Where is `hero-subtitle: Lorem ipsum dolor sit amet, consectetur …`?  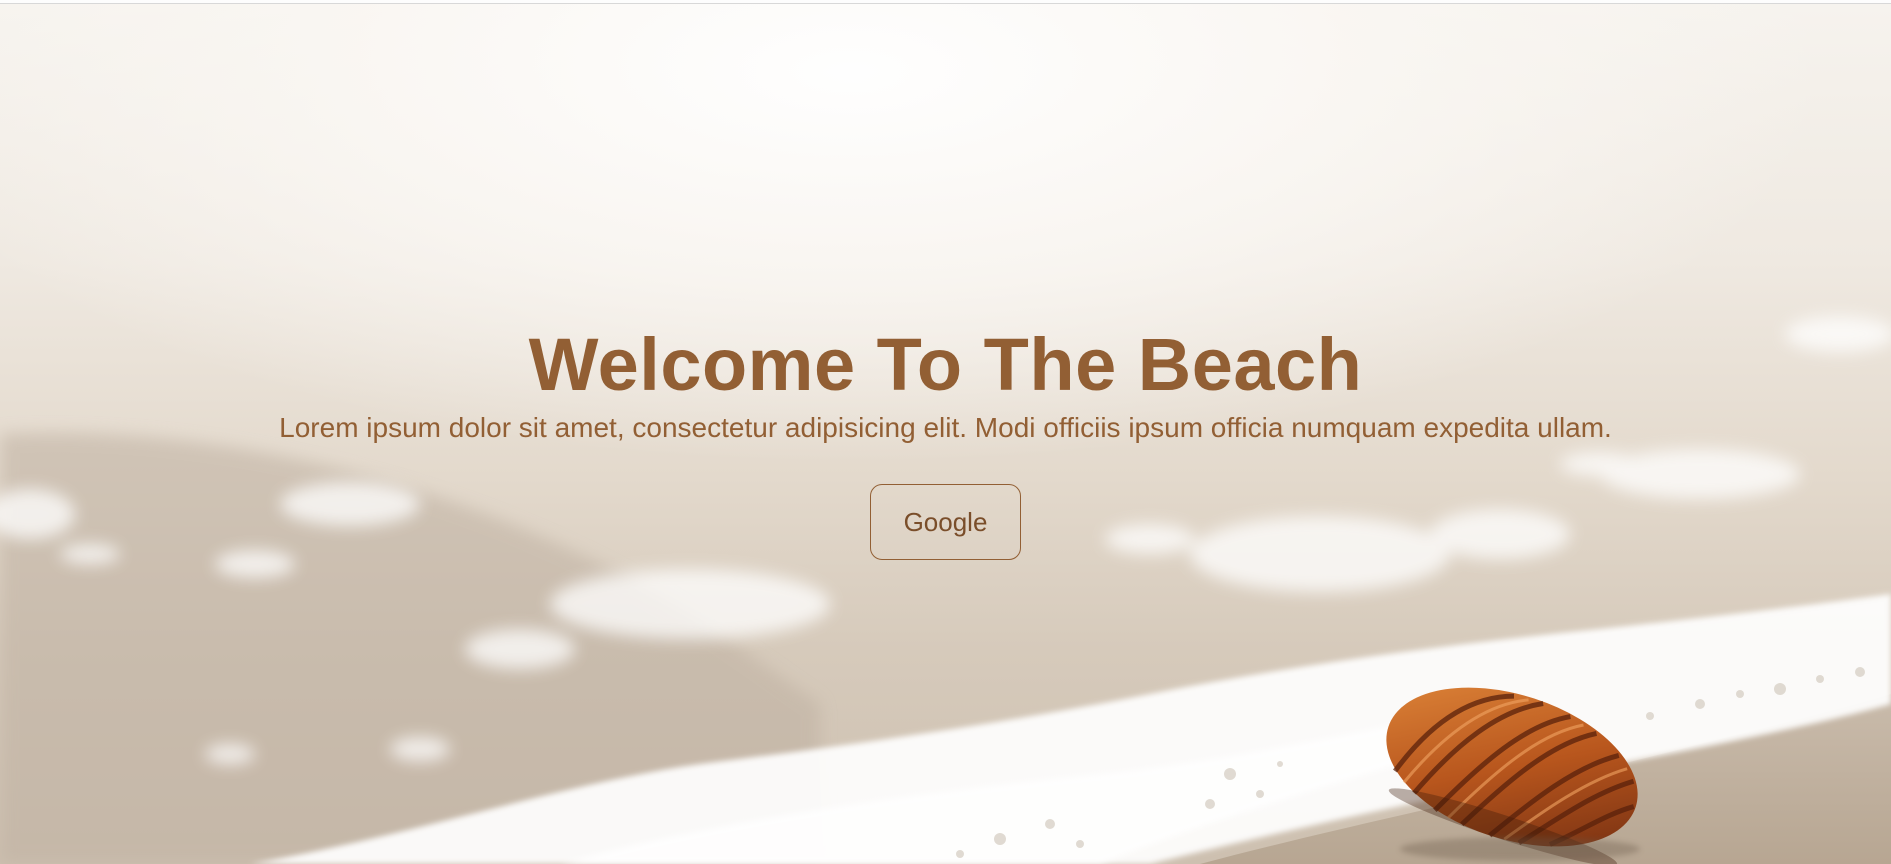
hero-subtitle: Lorem ipsum dolor sit amet, consectetur … is located at coordinates (945, 427).